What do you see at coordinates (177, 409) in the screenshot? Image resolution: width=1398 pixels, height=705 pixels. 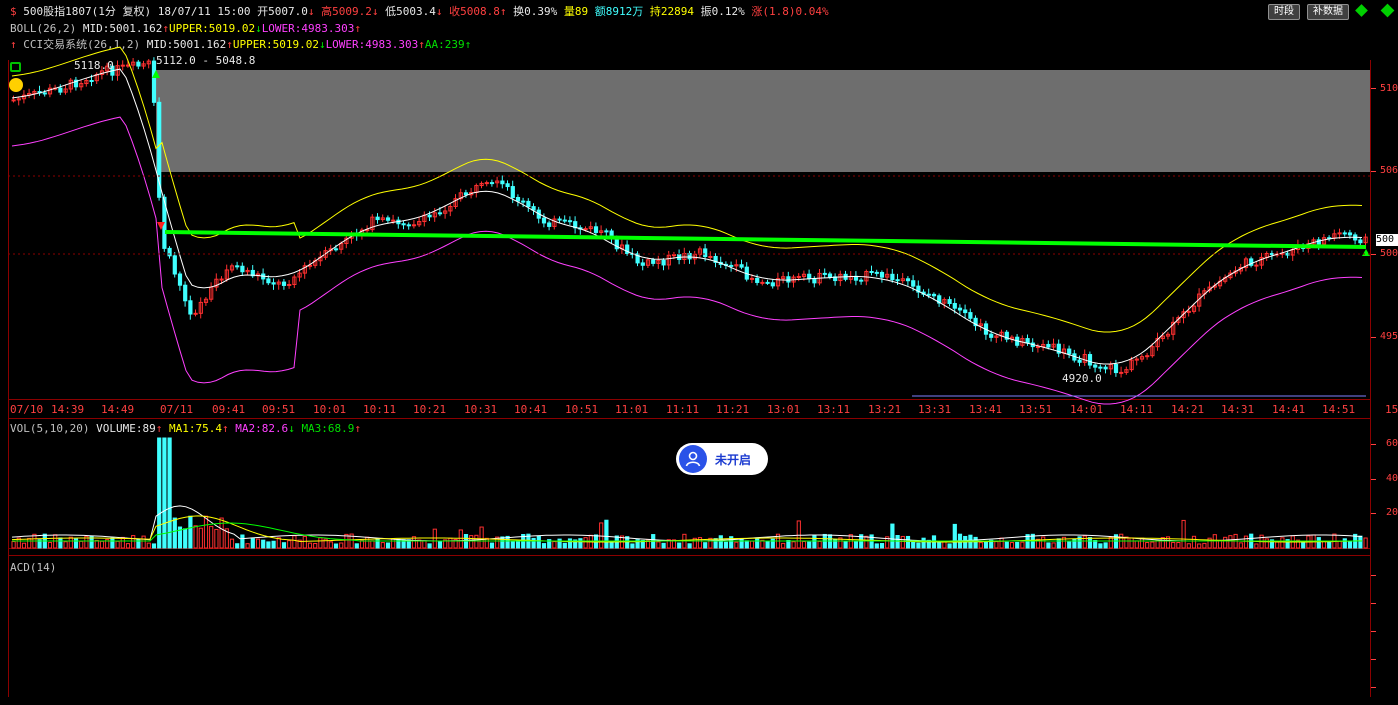 I see `time-label: 07/11` at bounding box center [177, 409].